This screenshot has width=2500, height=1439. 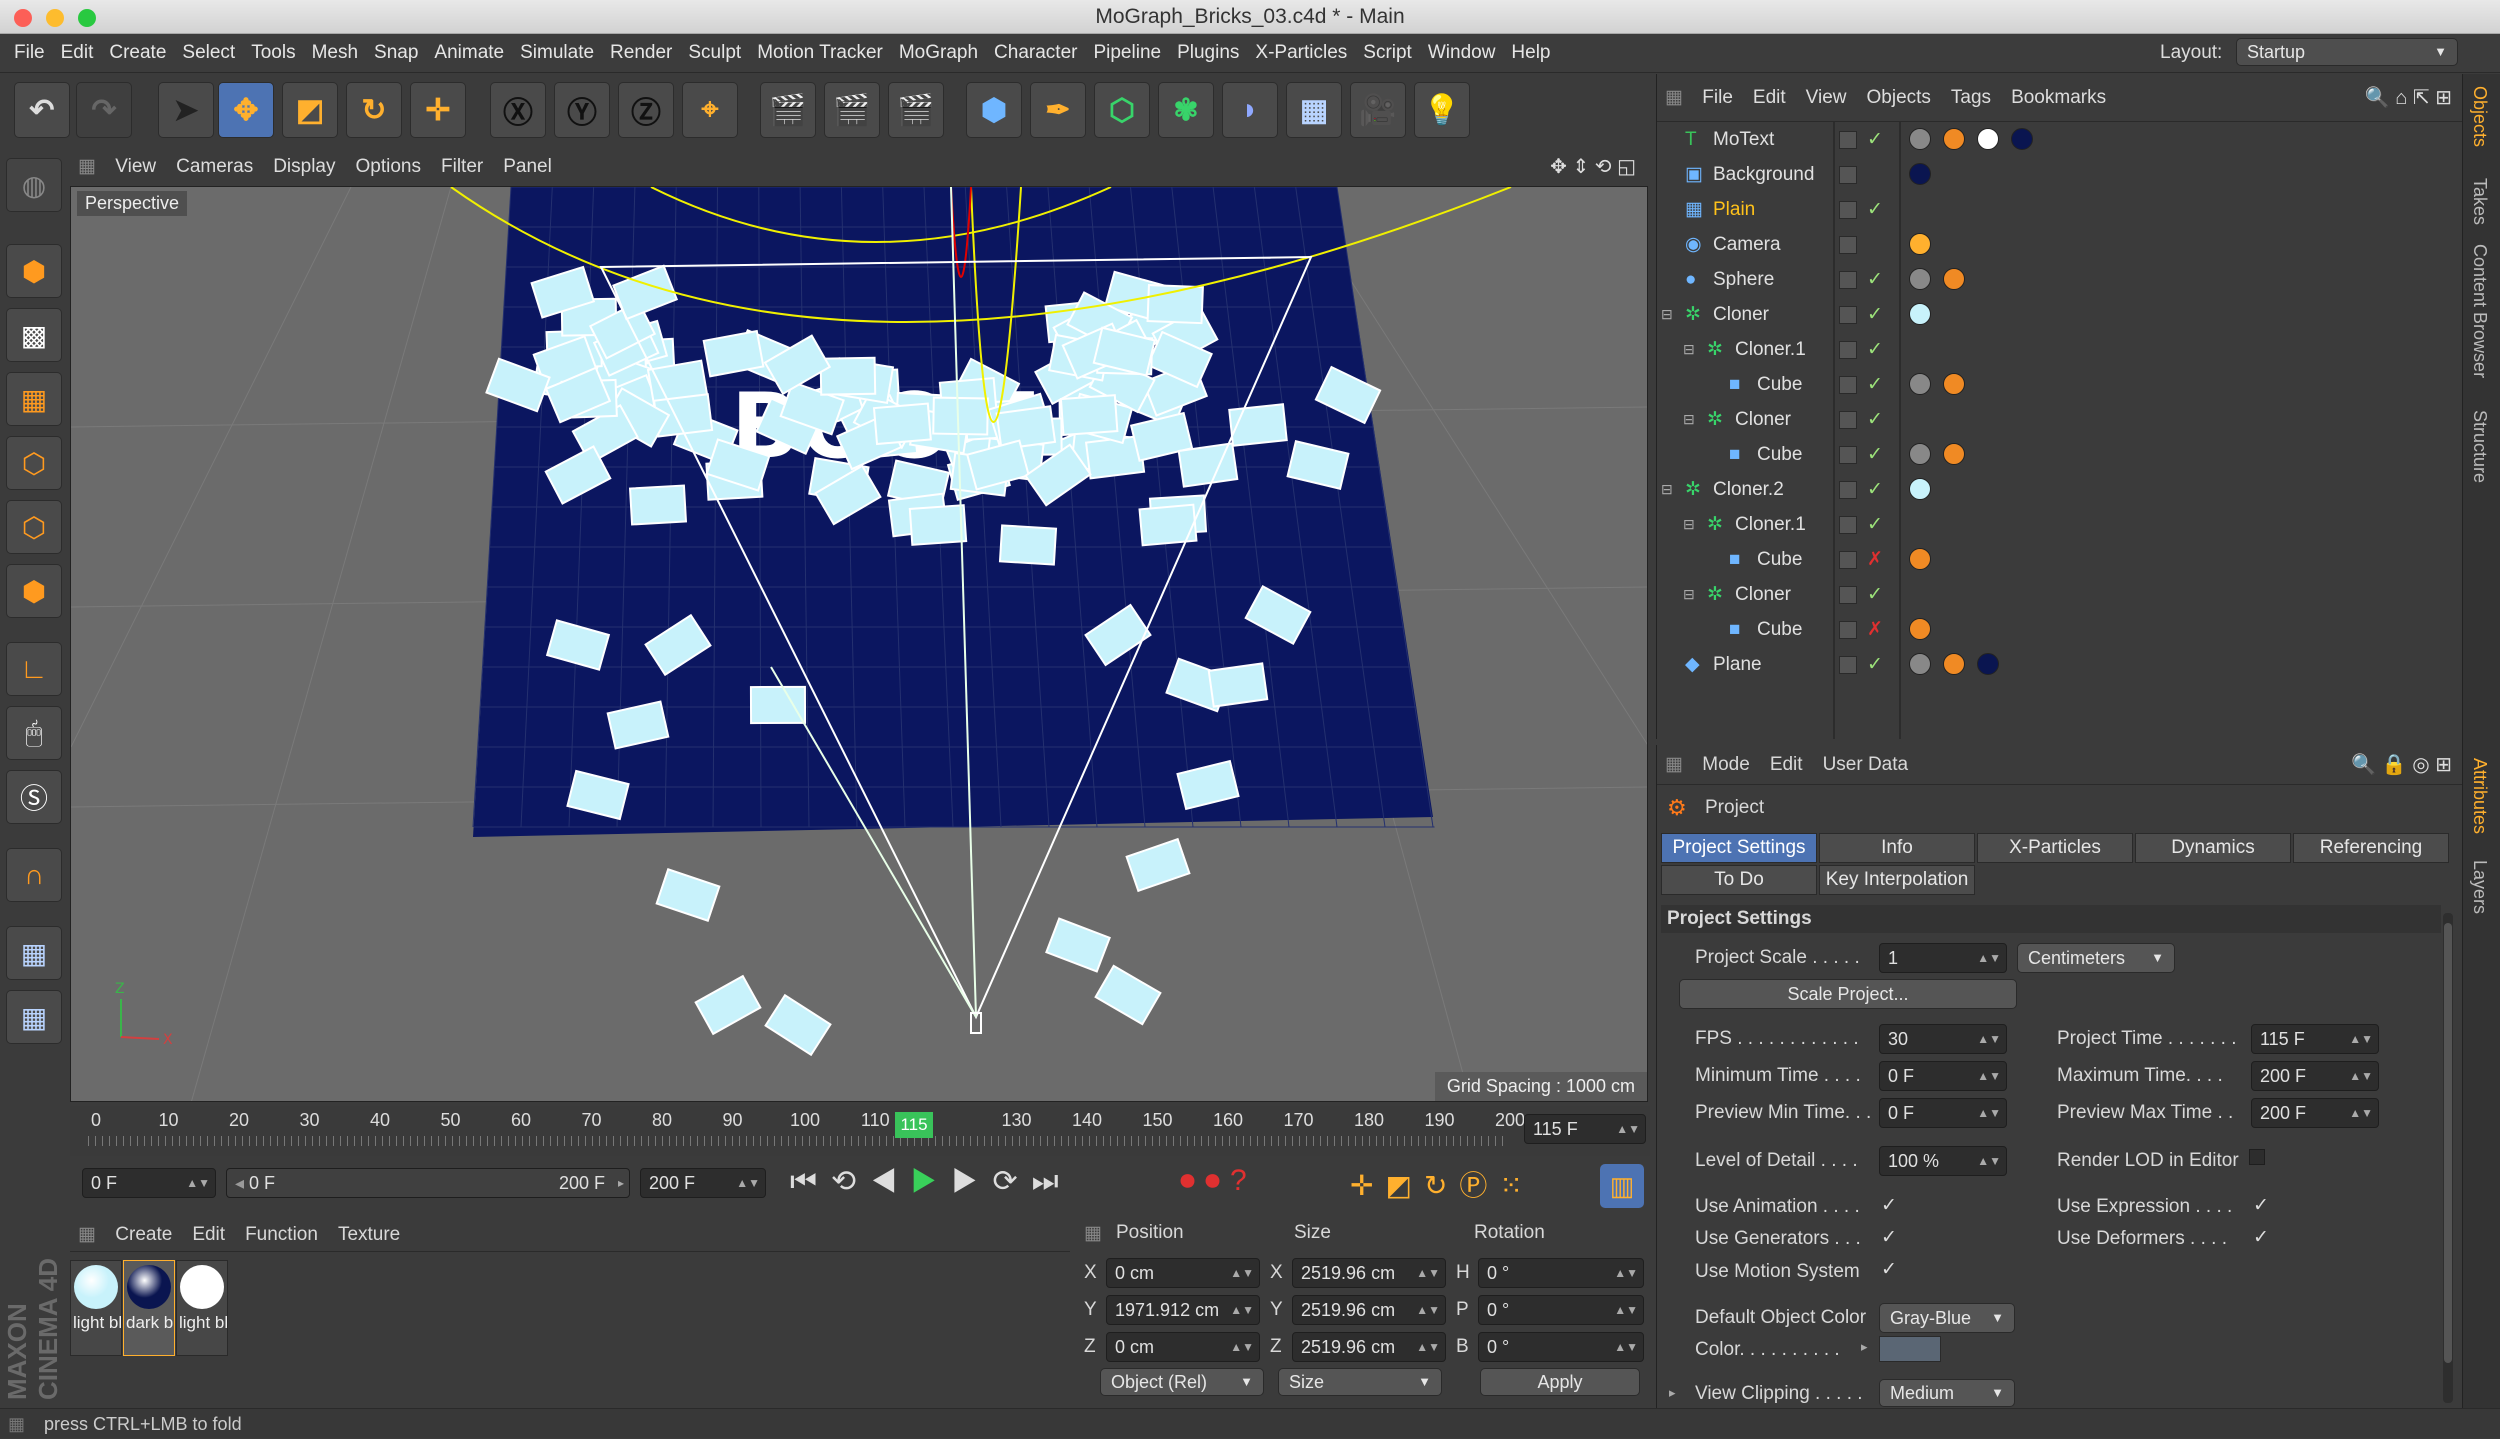 I want to click on position-key-icon: ✛, so click(x=1367, y=1185).